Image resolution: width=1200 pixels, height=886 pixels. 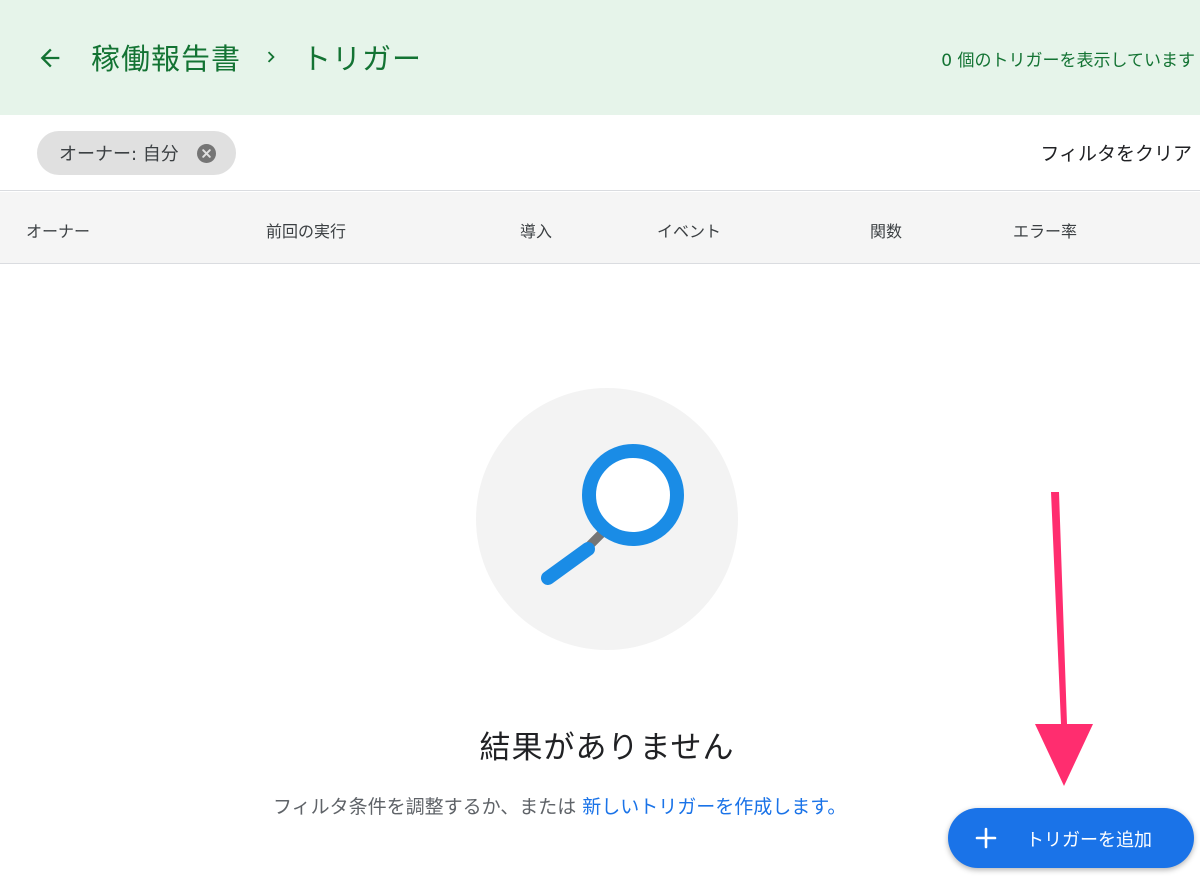 I want to click on chevron-right-icon, so click(x=271, y=57).